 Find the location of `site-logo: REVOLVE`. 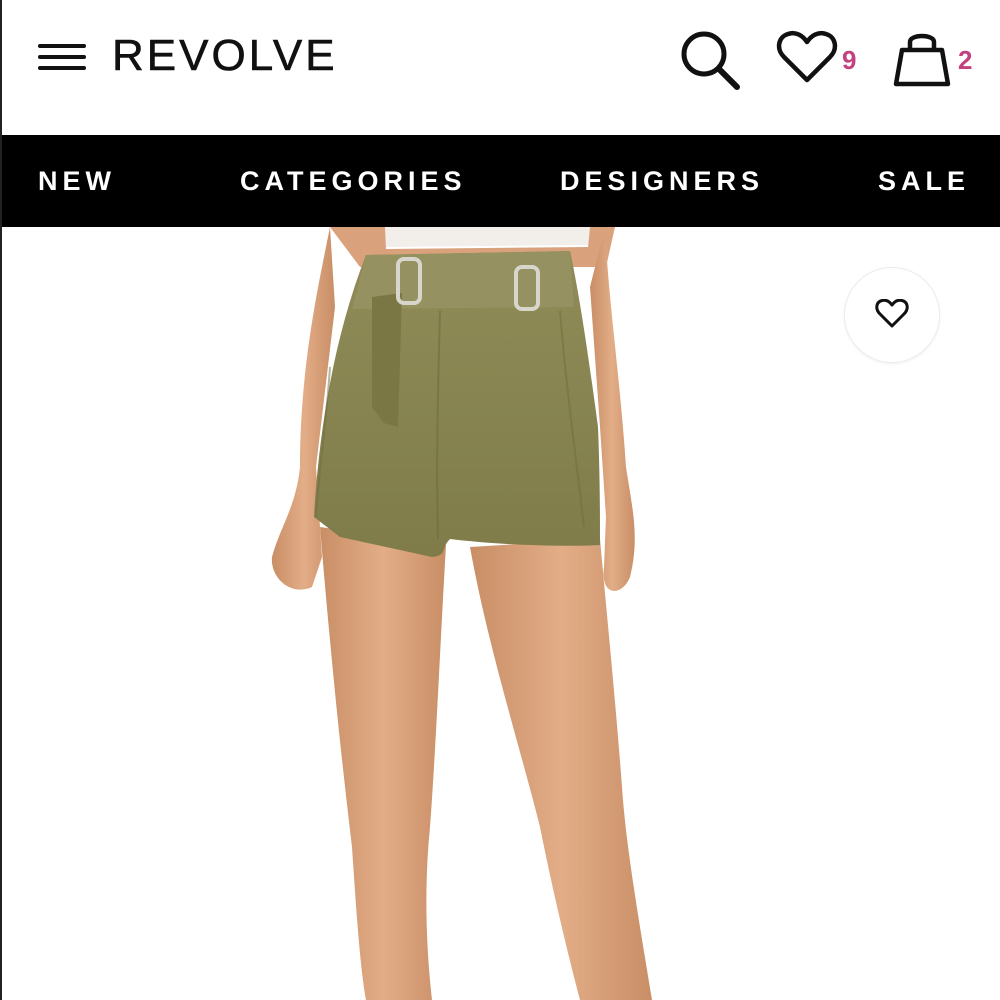

site-logo: REVOLVE is located at coordinates (225, 55).